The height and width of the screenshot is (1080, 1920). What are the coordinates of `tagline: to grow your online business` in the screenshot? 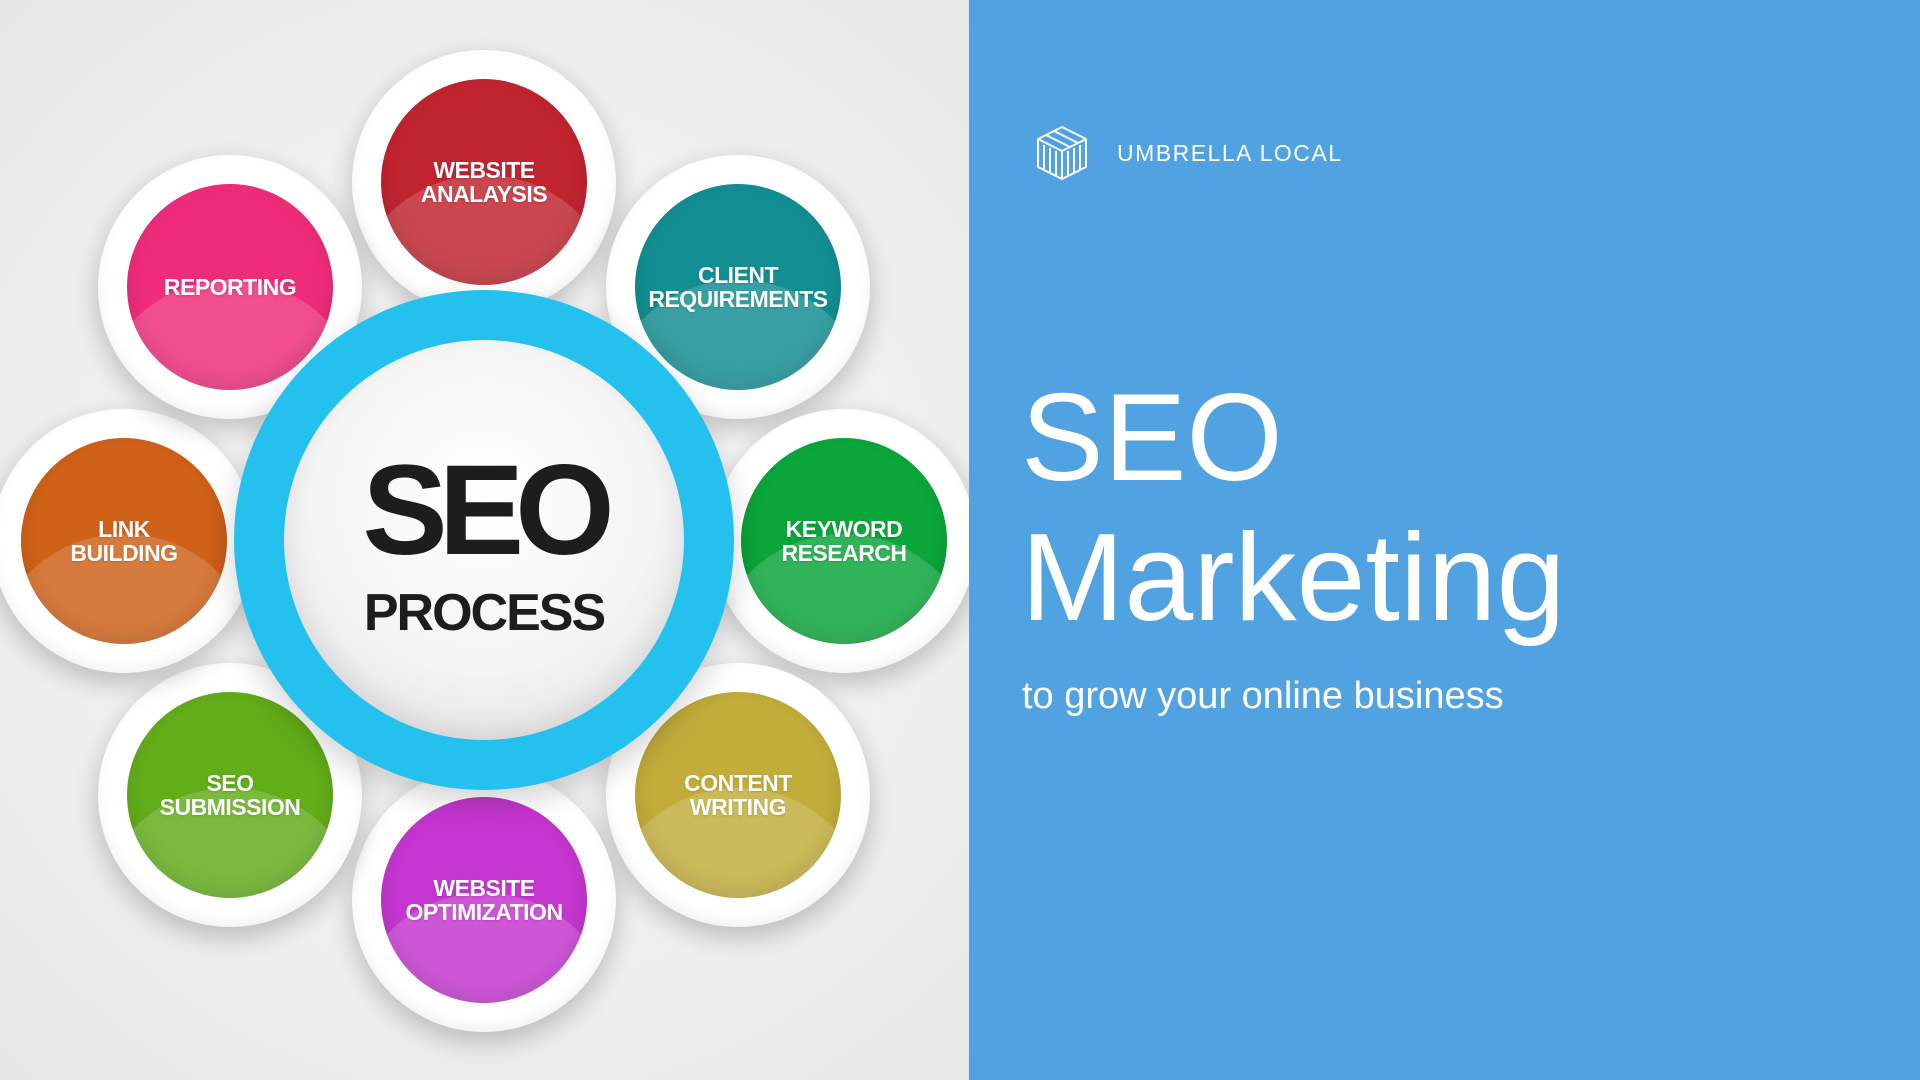 It's located at (1263, 696).